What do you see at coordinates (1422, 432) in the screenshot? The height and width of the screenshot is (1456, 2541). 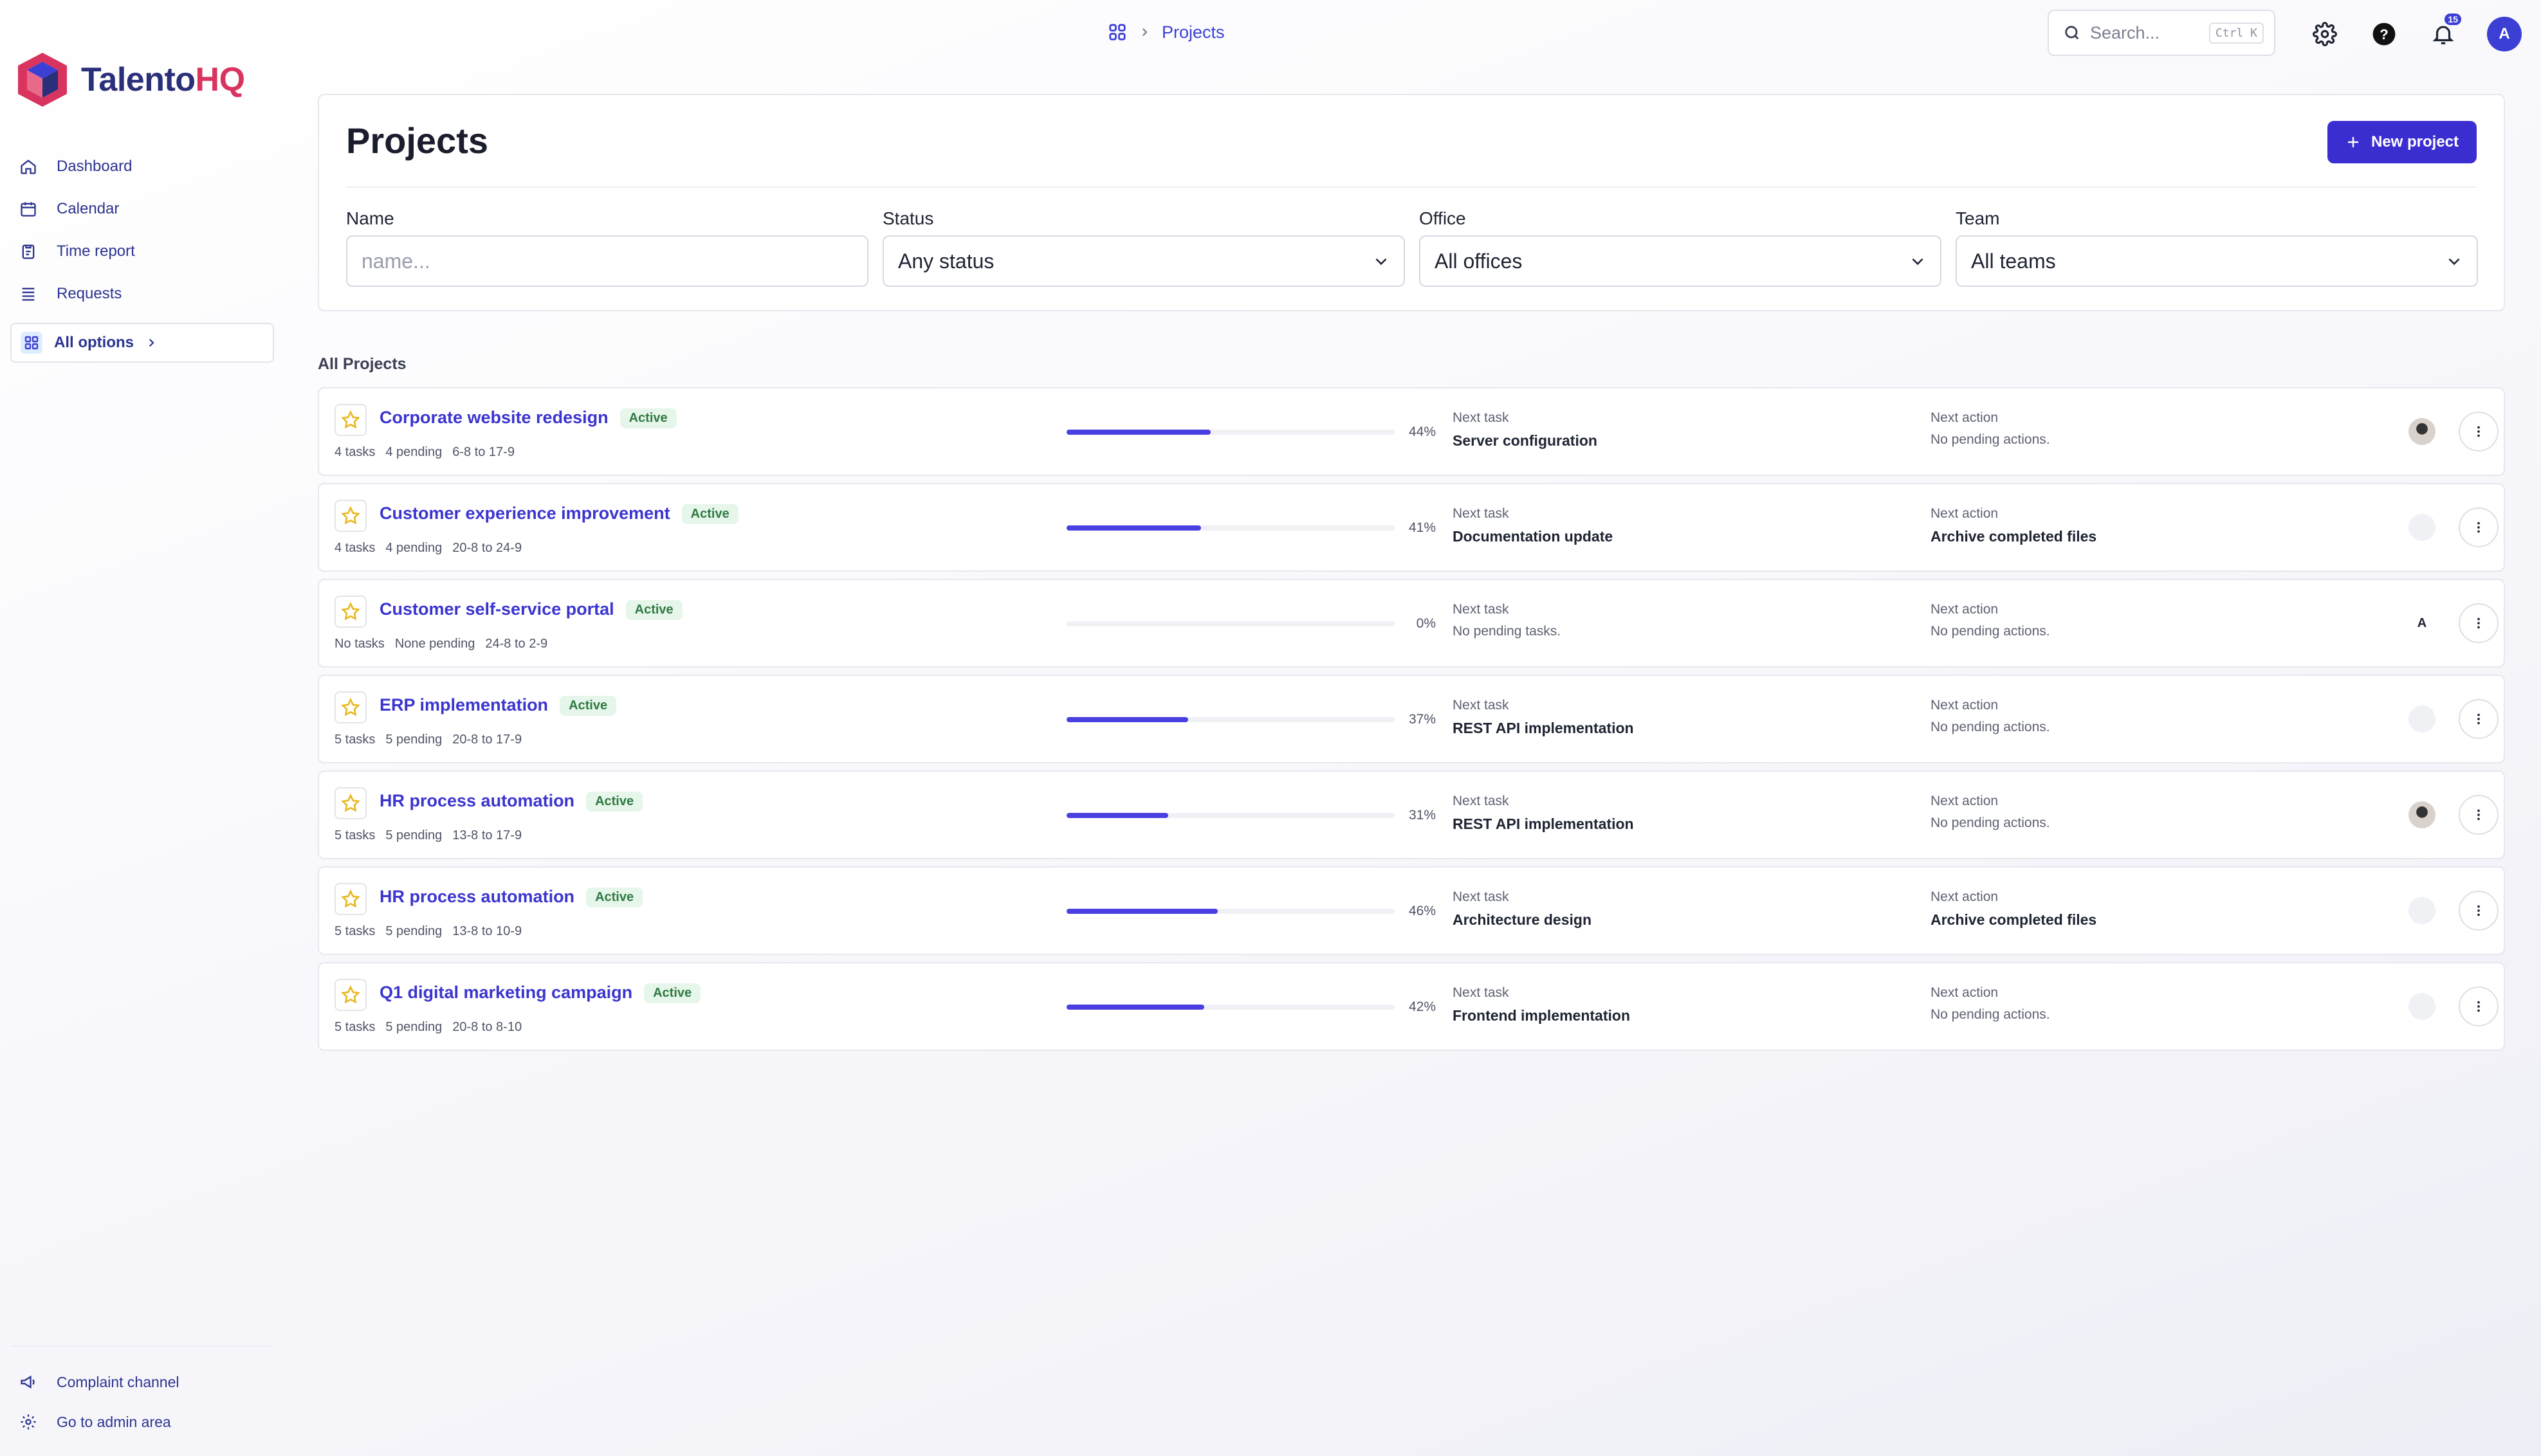 I see `progress-percent: 44%` at bounding box center [1422, 432].